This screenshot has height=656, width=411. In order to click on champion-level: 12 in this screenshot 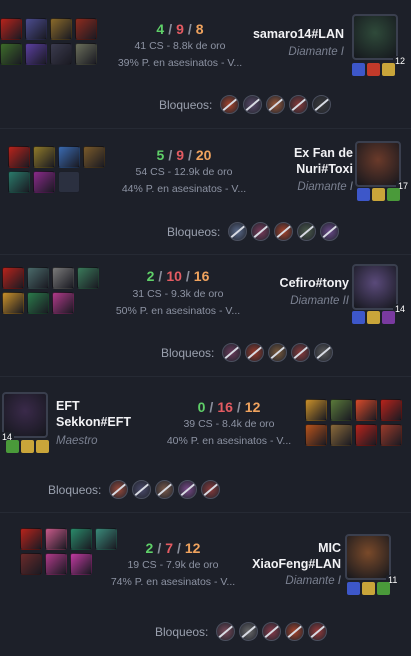, I will do `click(400, 61)`.